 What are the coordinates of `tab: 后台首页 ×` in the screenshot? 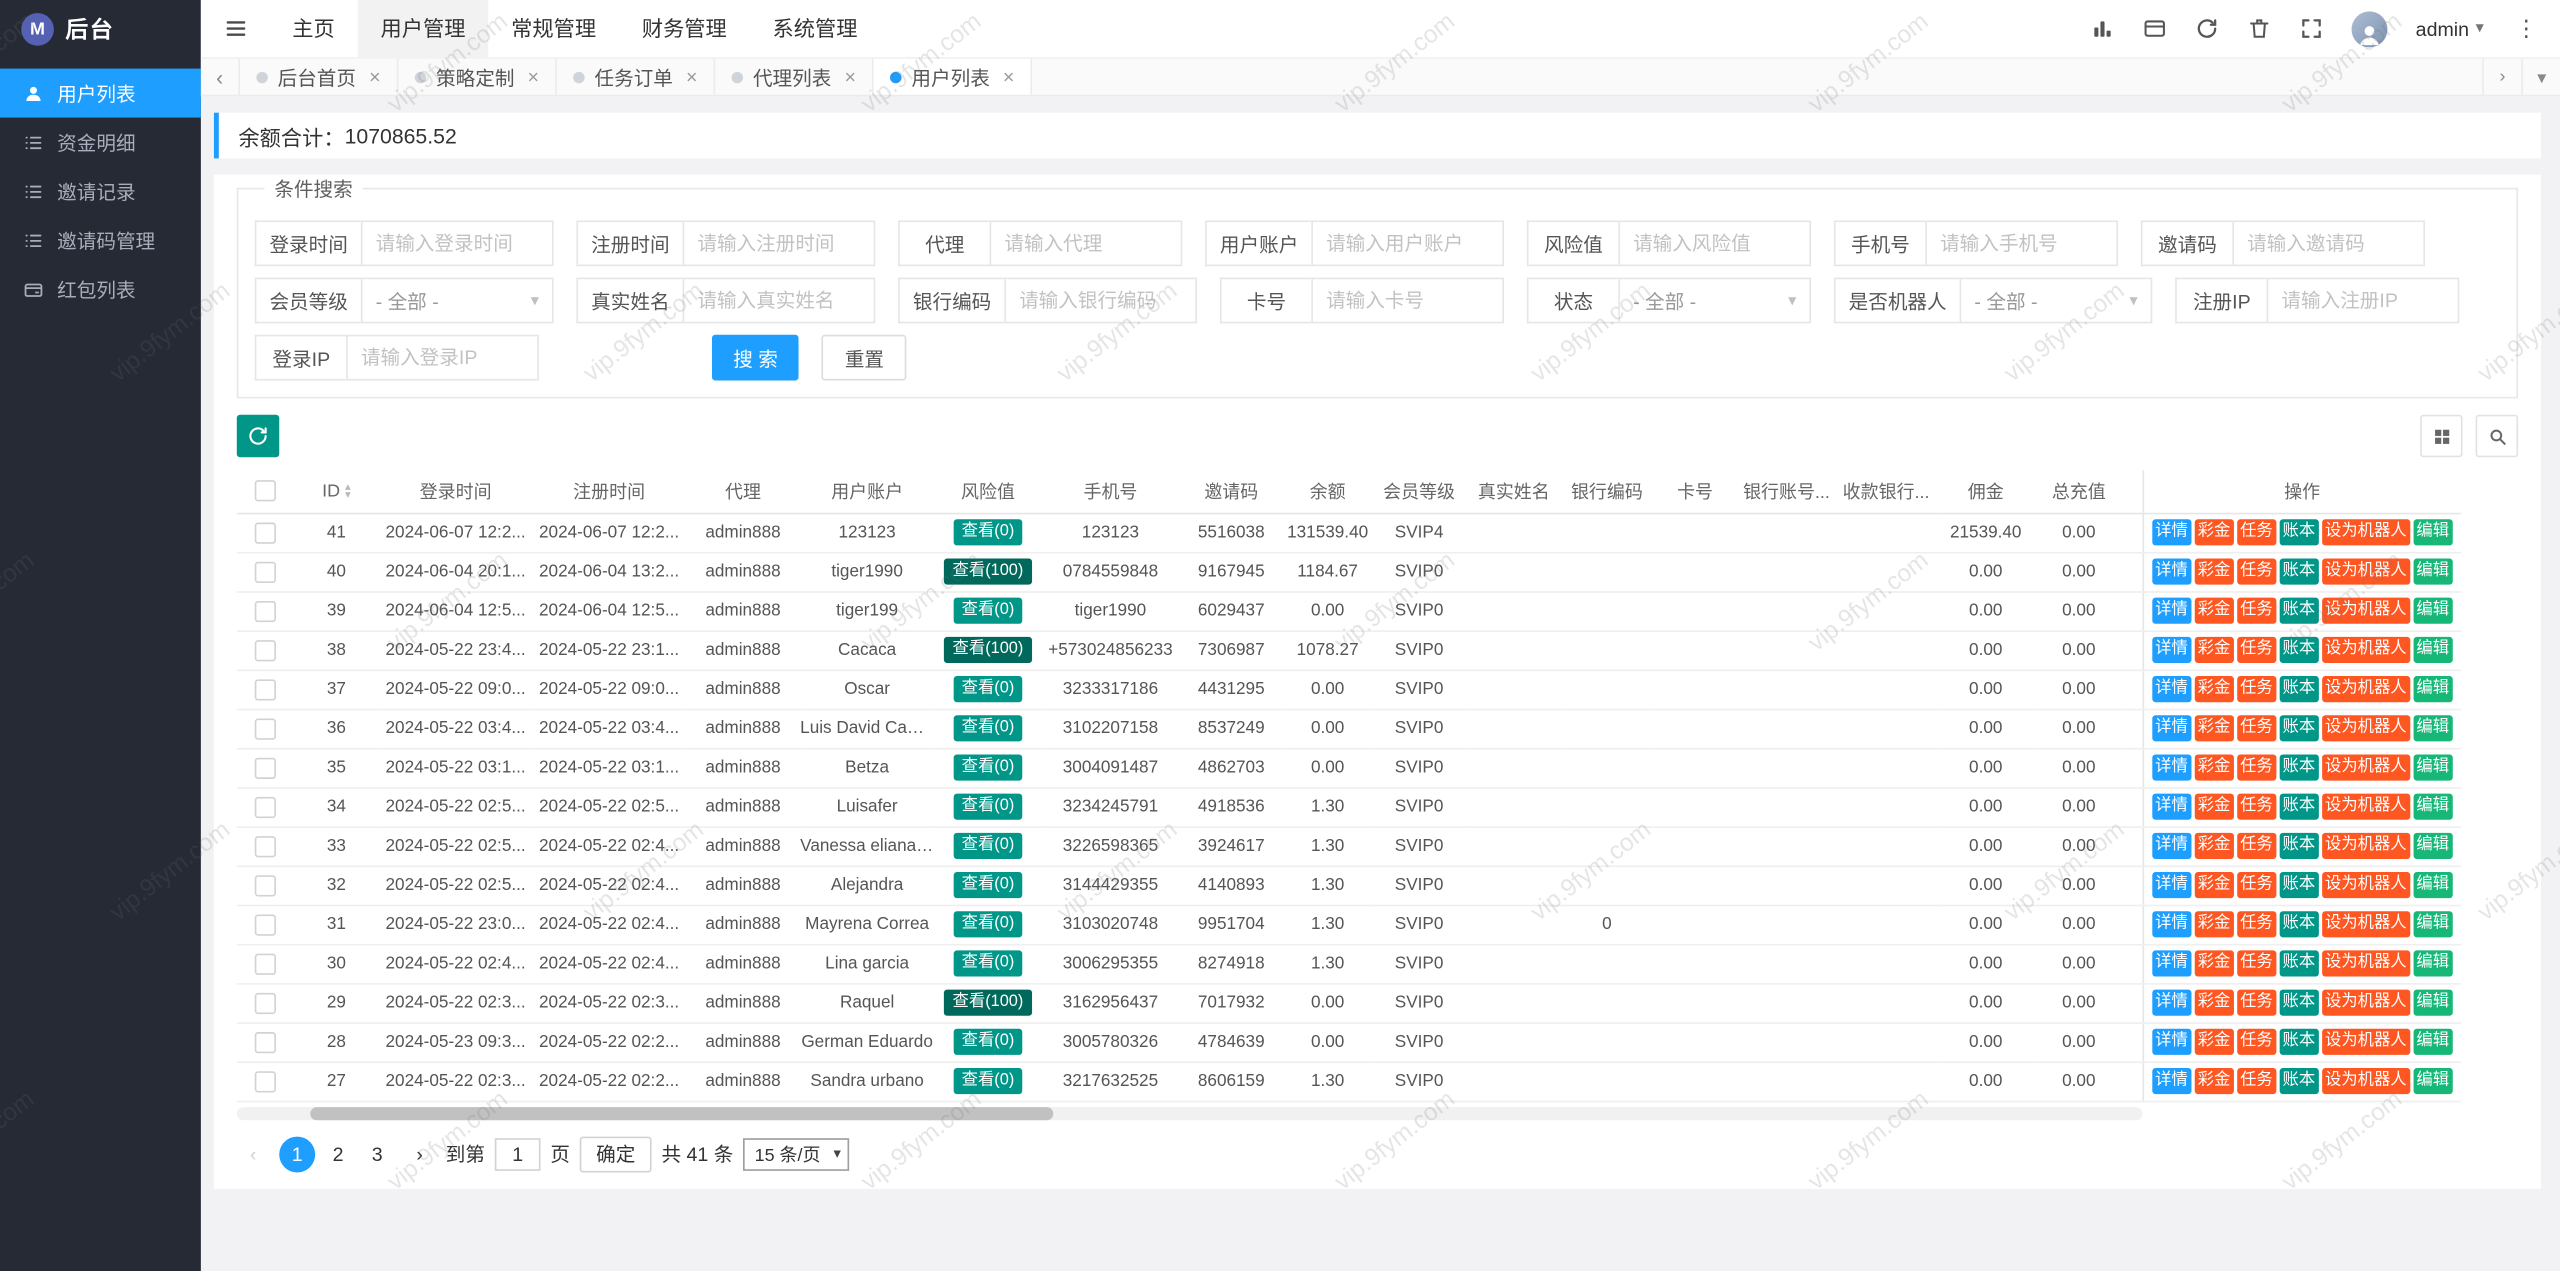 It's located at (319, 76).